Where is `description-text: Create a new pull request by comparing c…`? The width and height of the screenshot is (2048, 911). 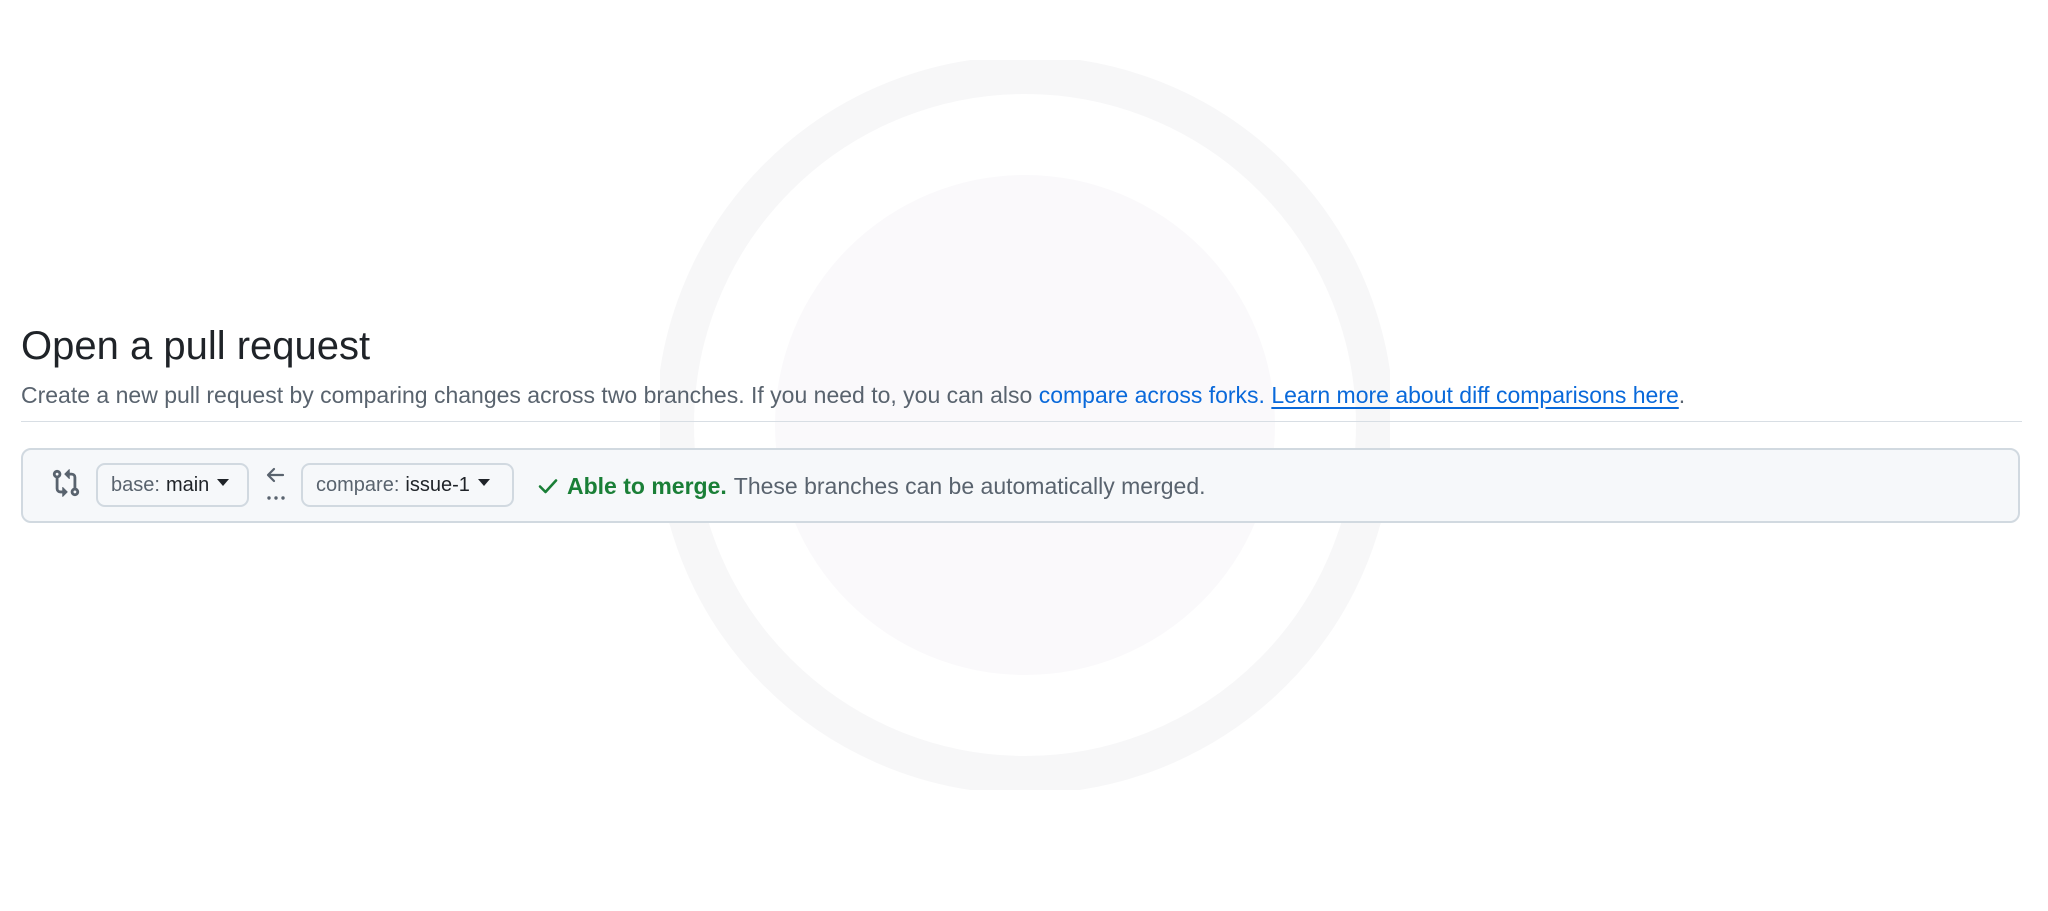 description-text: Create a new pull request by comparing c… is located at coordinates (530, 395).